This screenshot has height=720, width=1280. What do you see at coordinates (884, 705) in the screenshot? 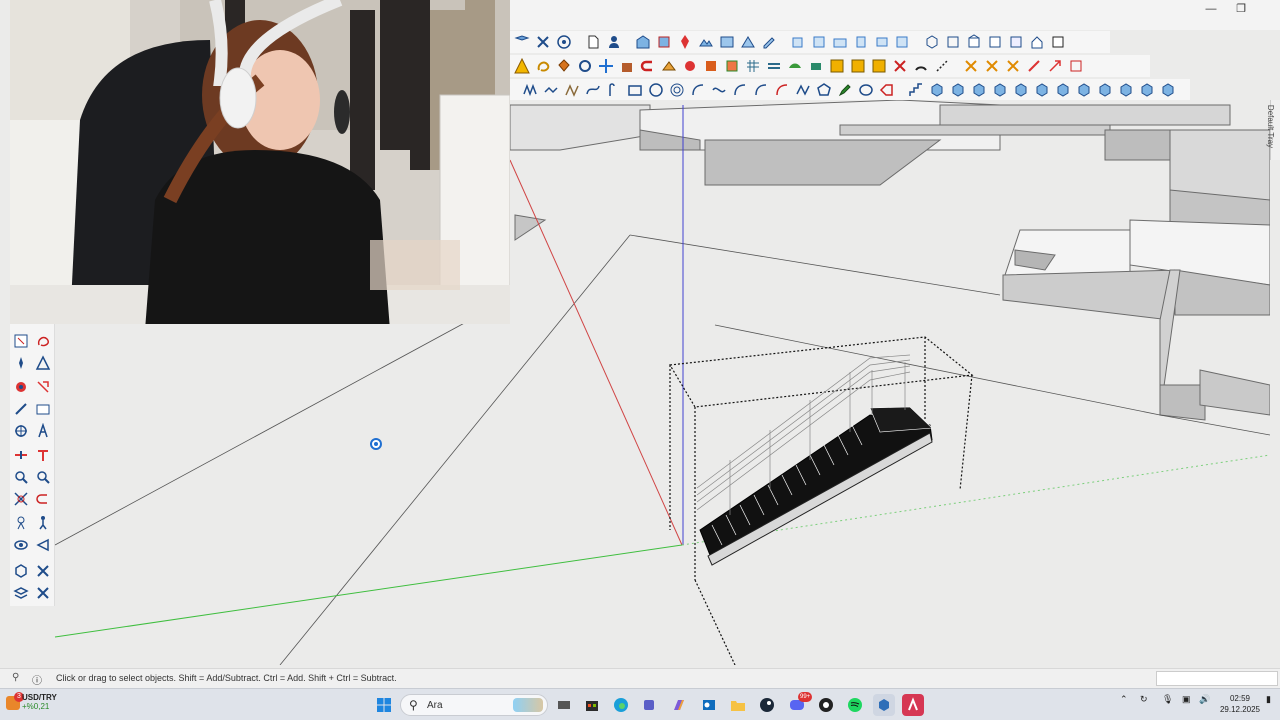
I see `sketchup-taskbar-icon` at bounding box center [884, 705].